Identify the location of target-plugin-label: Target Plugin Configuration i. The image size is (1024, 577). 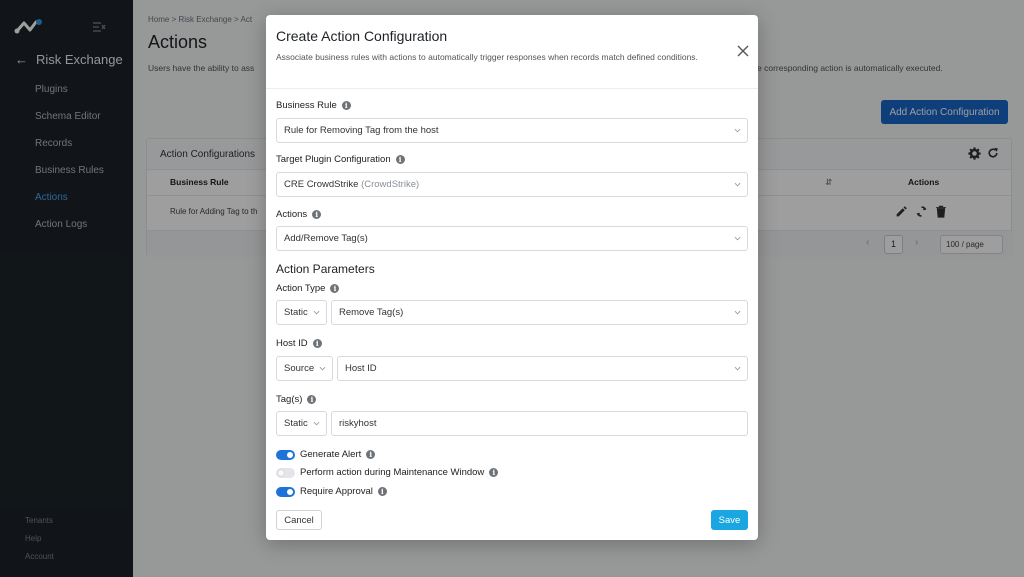
(340, 159).